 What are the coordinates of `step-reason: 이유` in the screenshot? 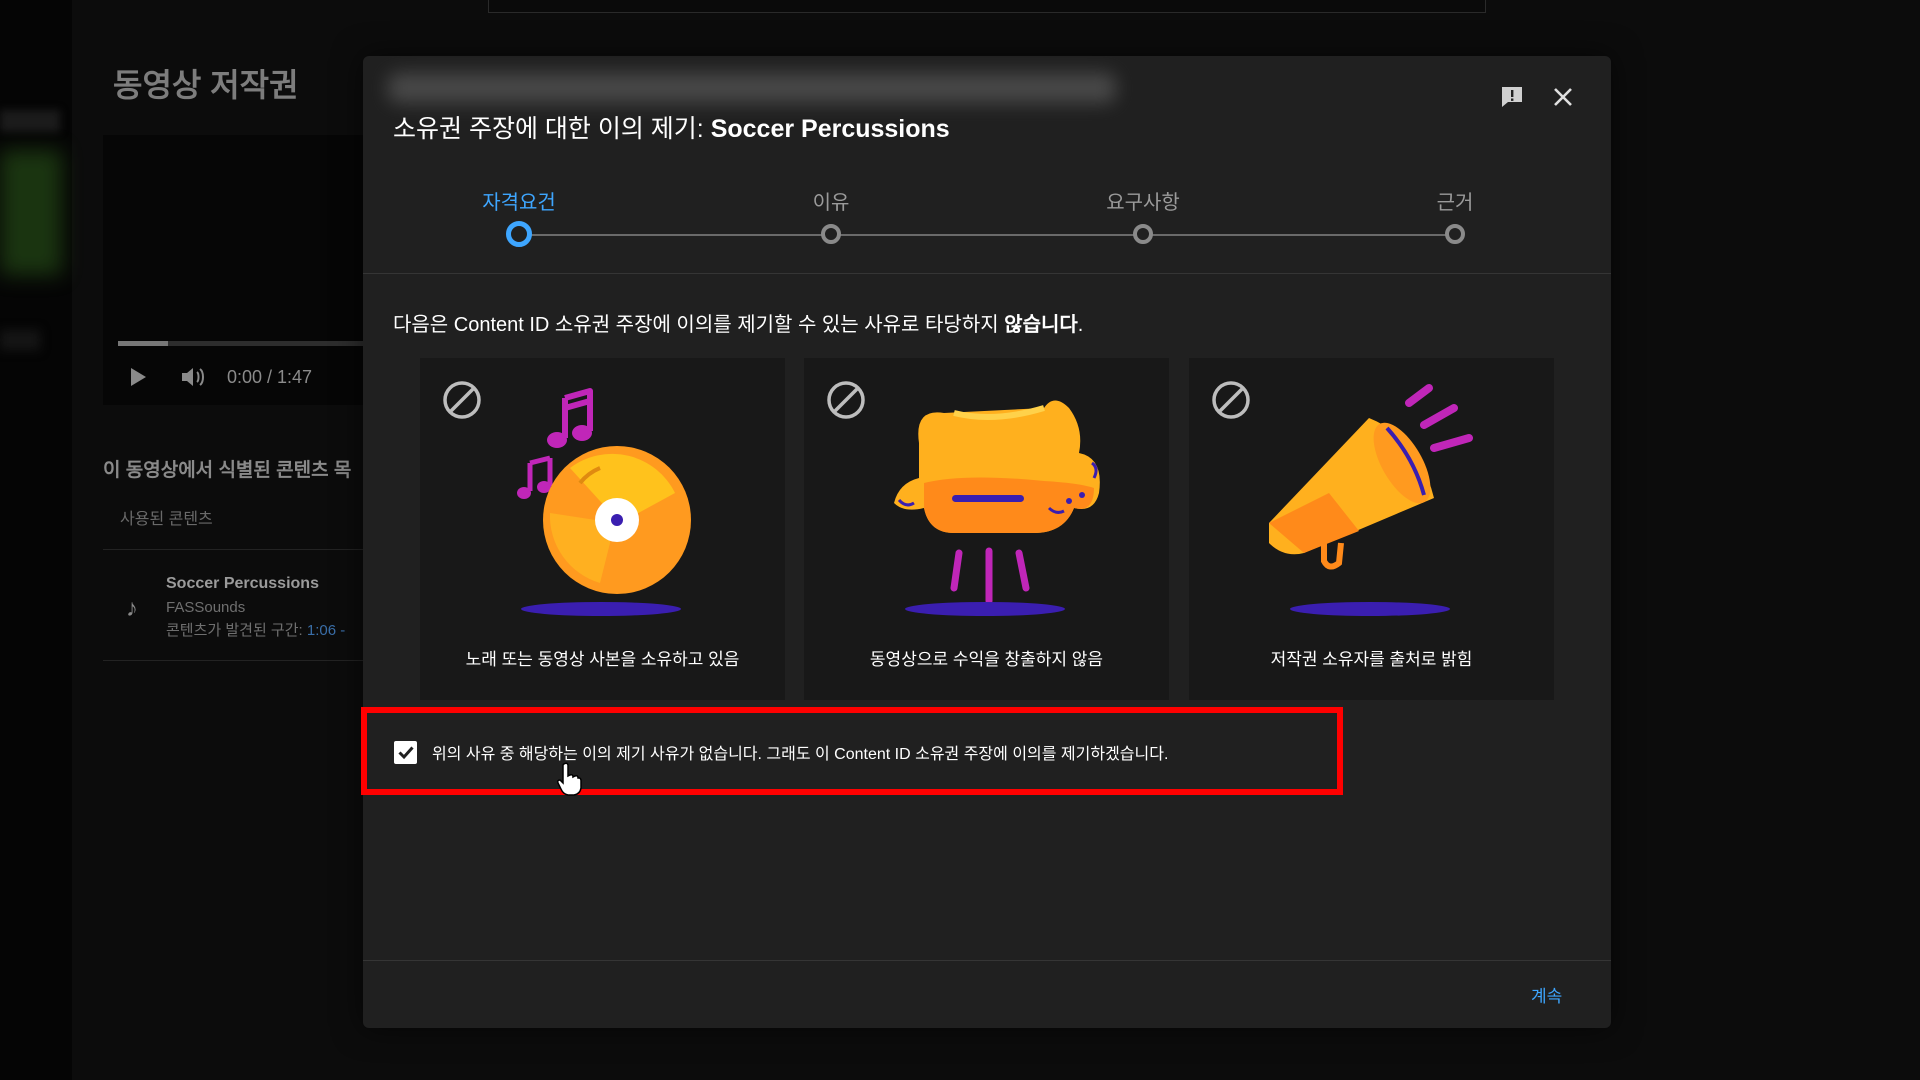 It's located at (831, 215).